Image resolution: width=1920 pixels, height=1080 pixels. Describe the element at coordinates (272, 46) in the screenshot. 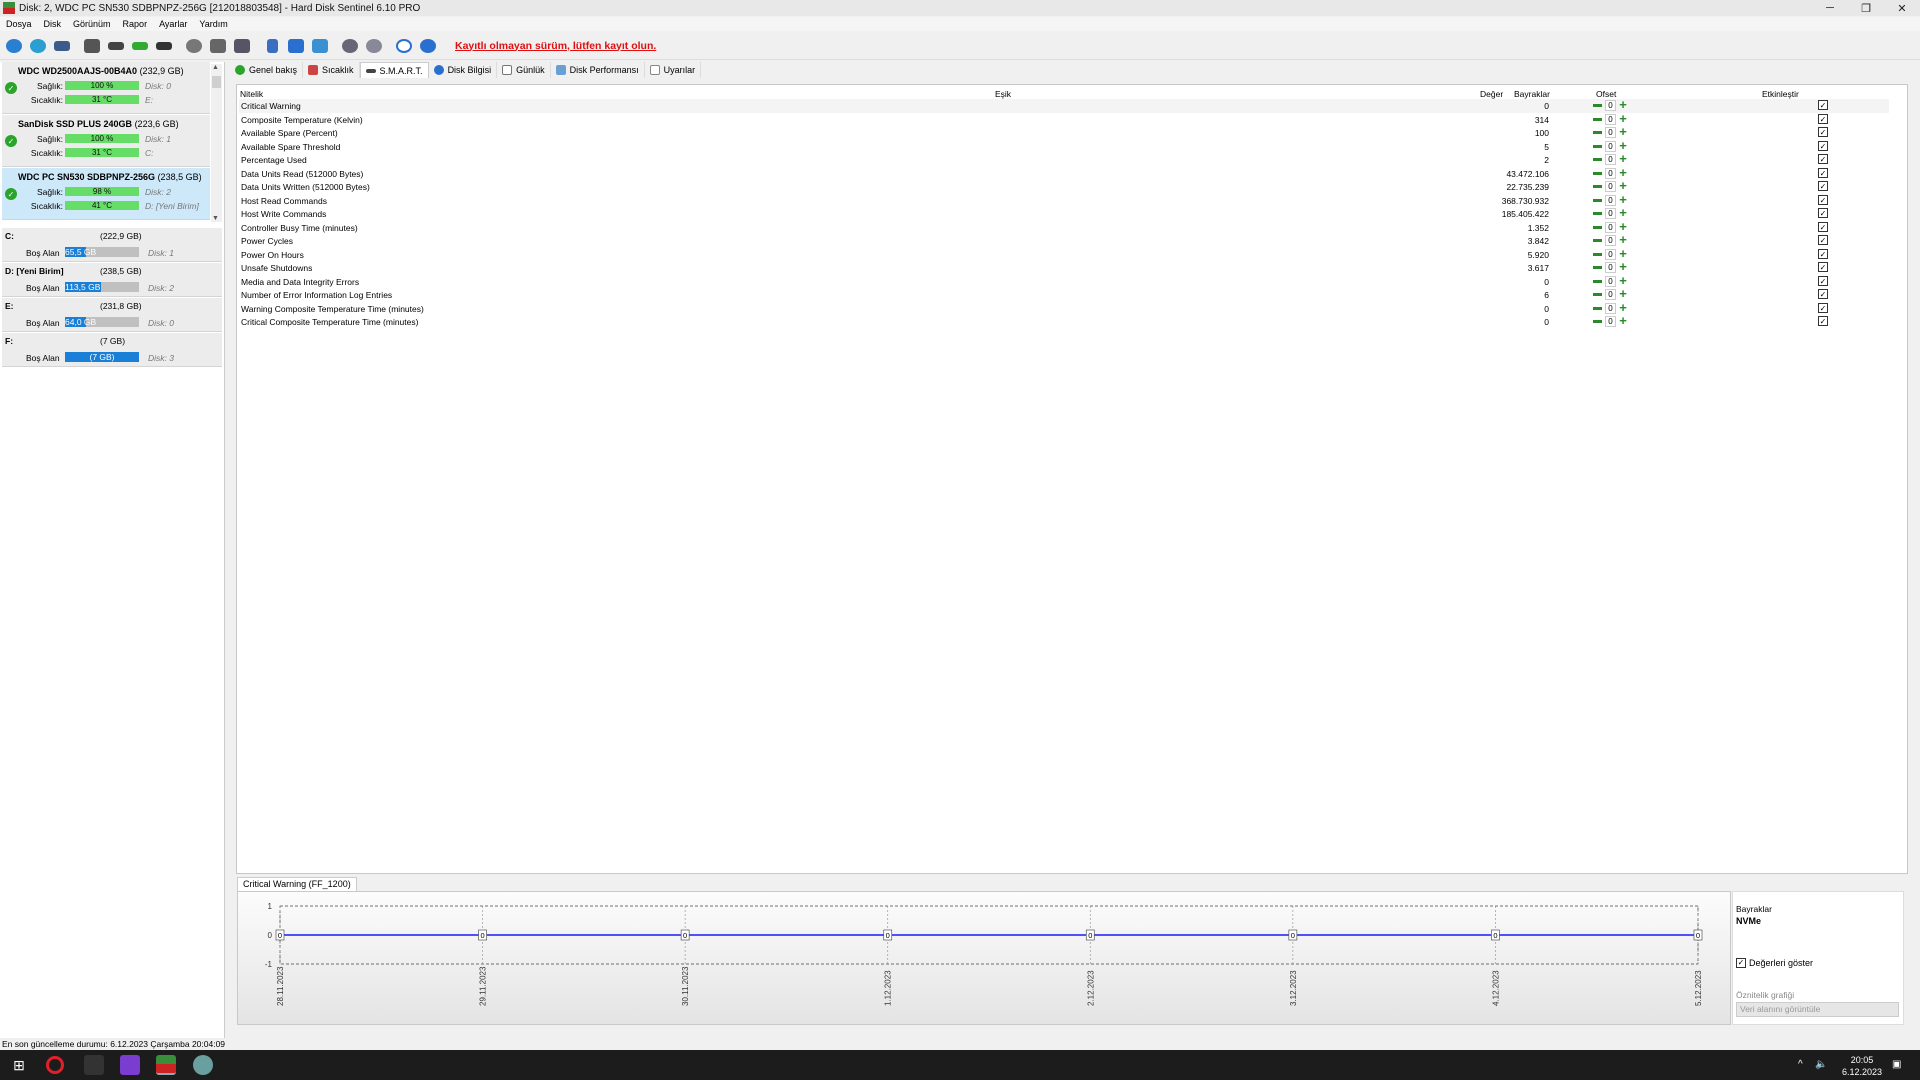

I see `report-icon` at that location.